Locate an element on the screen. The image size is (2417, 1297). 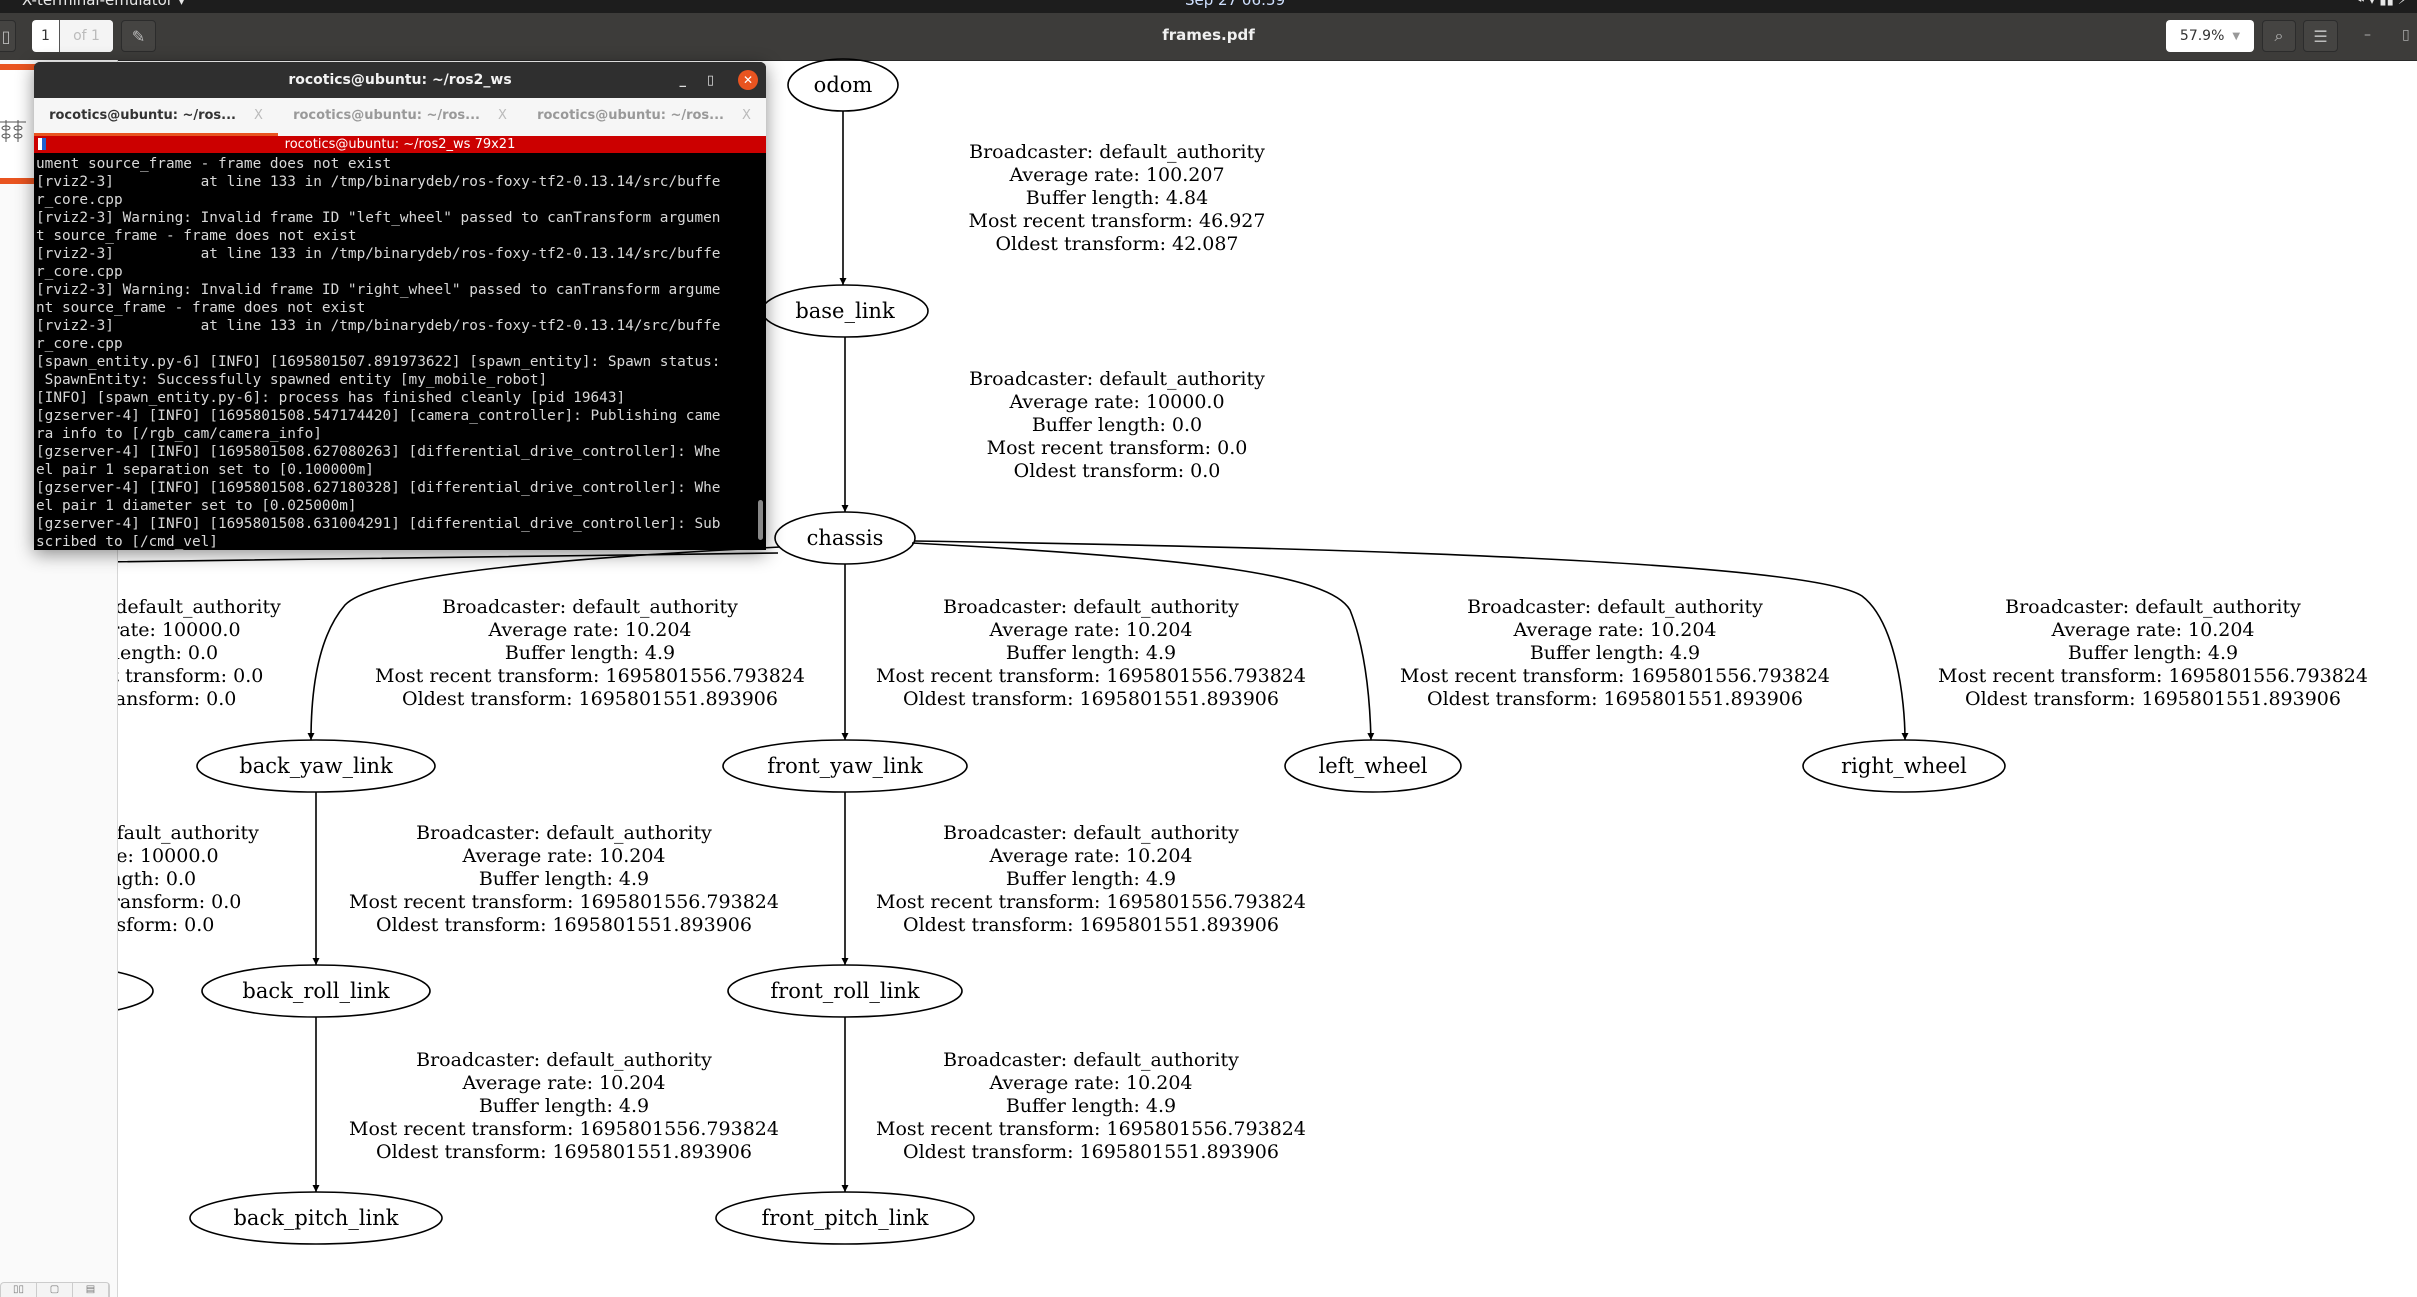
terminal-title: rocotics@ubuntu: ~/ros2_ws is located at coordinates (400, 80).